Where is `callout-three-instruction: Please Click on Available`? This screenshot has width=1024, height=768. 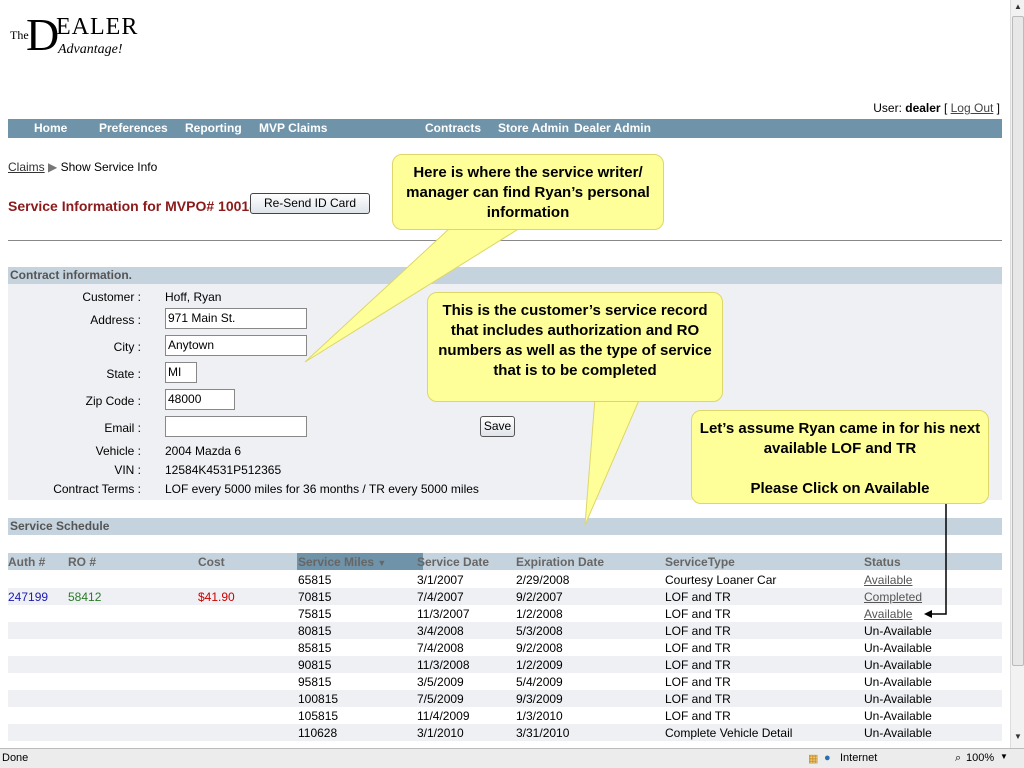
callout-three-instruction: Please Click on Available is located at coordinates (840, 488).